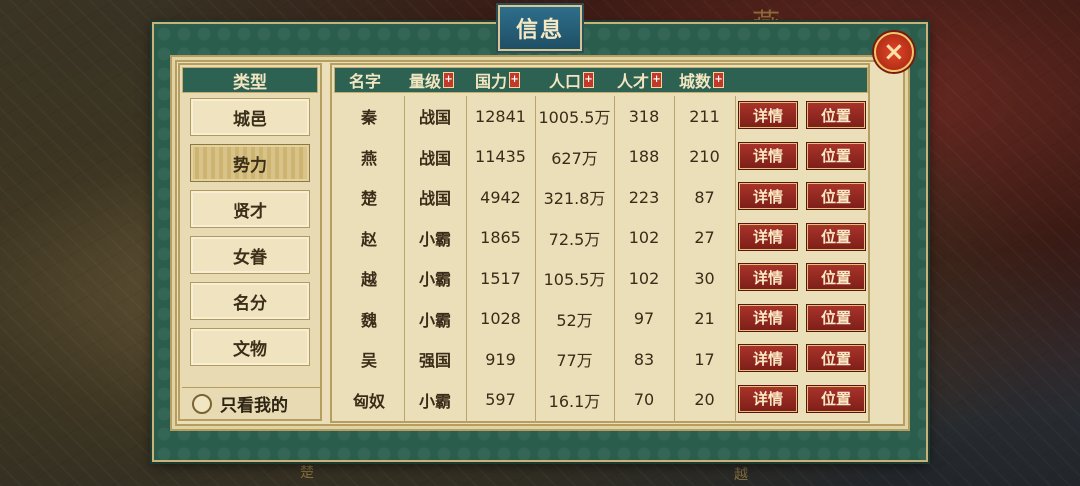 The height and width of the screenshot is (486, 1080). Describe the element at coordinates (368, 320) in the screenshot. I see `cell-name: 魏` at that location.